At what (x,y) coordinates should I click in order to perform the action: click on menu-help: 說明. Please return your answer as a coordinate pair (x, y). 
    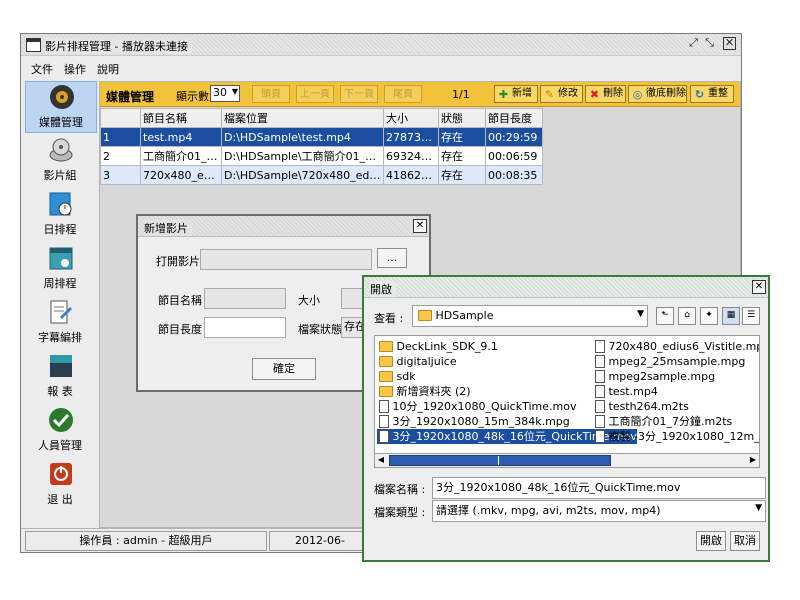
    Looking at the image, I should click on (108, 69).